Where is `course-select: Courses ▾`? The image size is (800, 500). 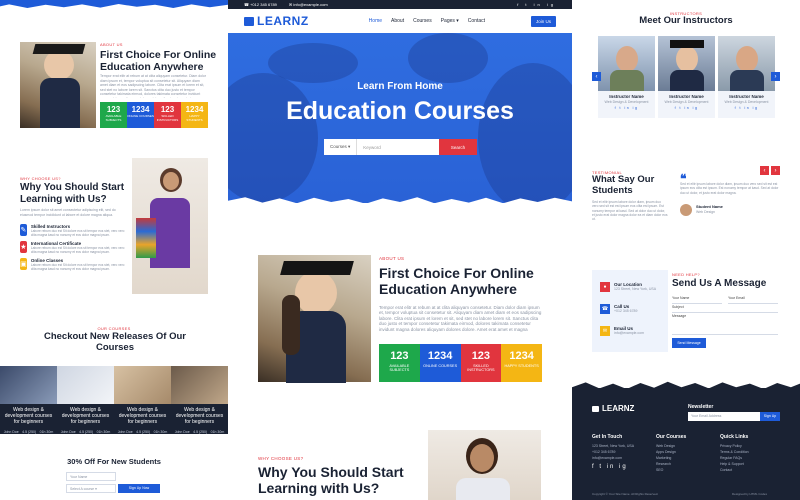 course-select: Courses ▾ is located at coordinates (341, 147).